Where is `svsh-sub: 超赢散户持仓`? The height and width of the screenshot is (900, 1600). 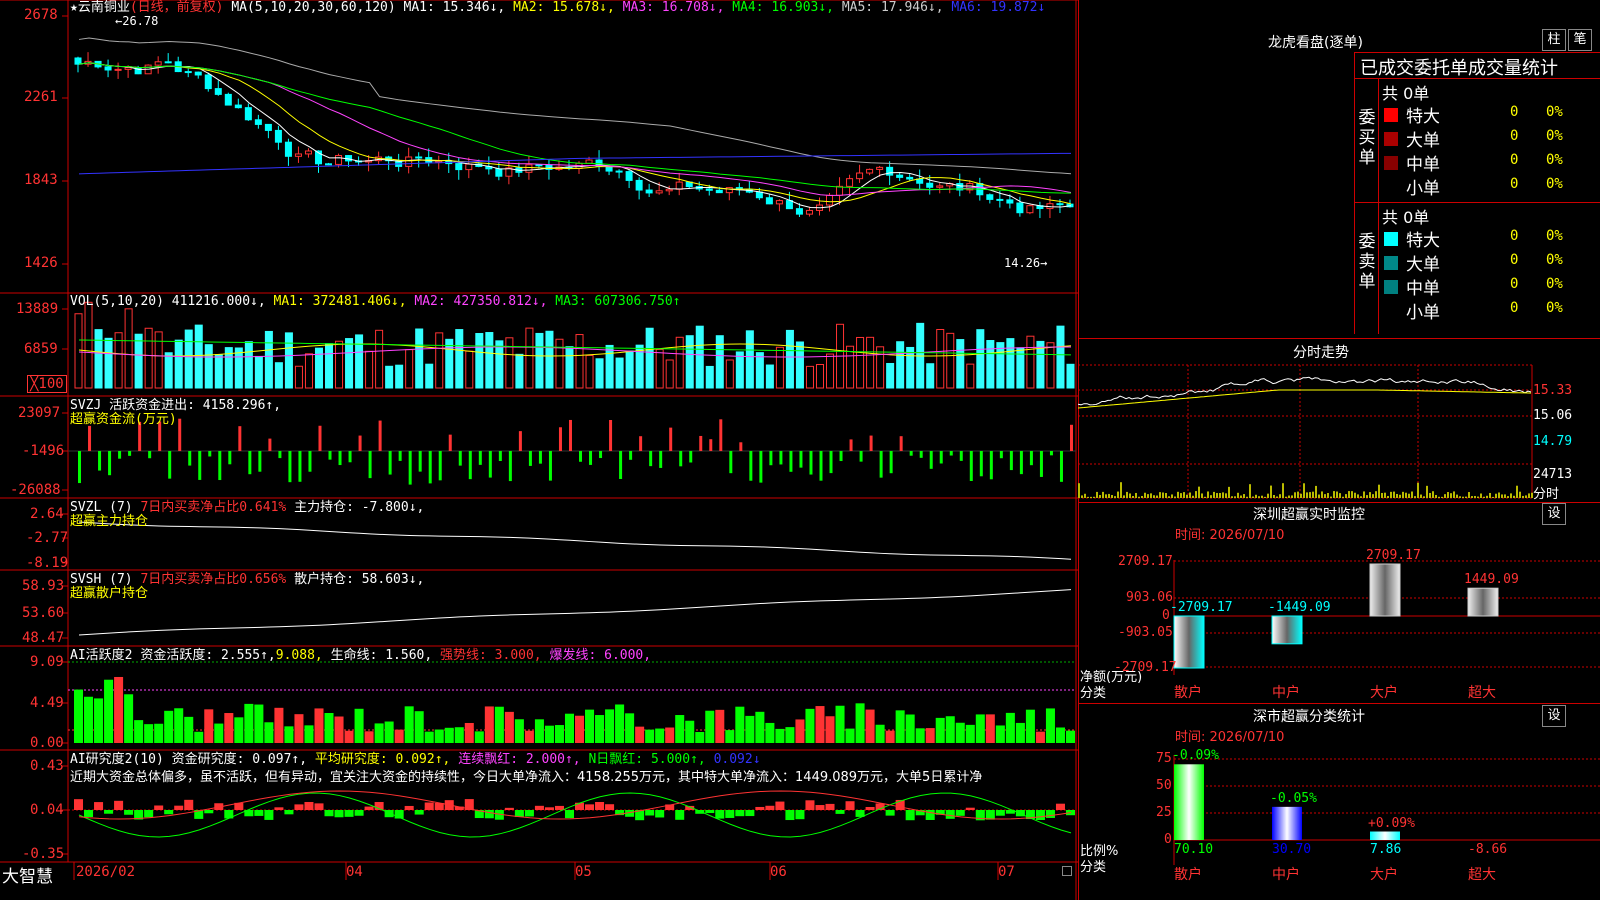
svsh-sub: 超赢散户持仓 is located at coordinates (109, 593).